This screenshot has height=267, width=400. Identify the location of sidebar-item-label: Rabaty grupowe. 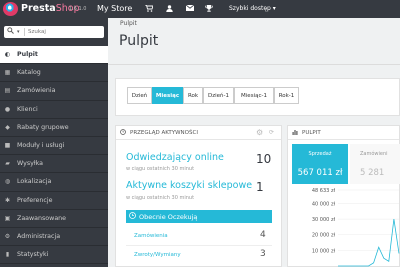
(43, 127).